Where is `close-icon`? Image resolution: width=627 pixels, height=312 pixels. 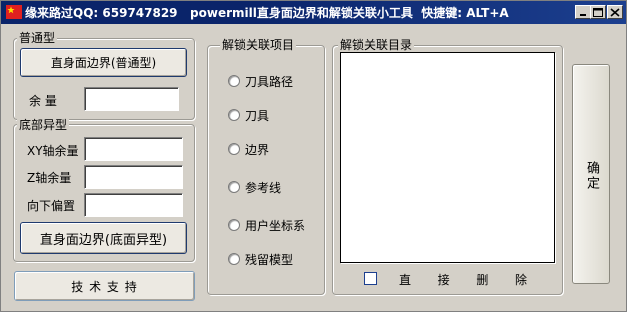 close-icon is located at coordinates (615, 12).